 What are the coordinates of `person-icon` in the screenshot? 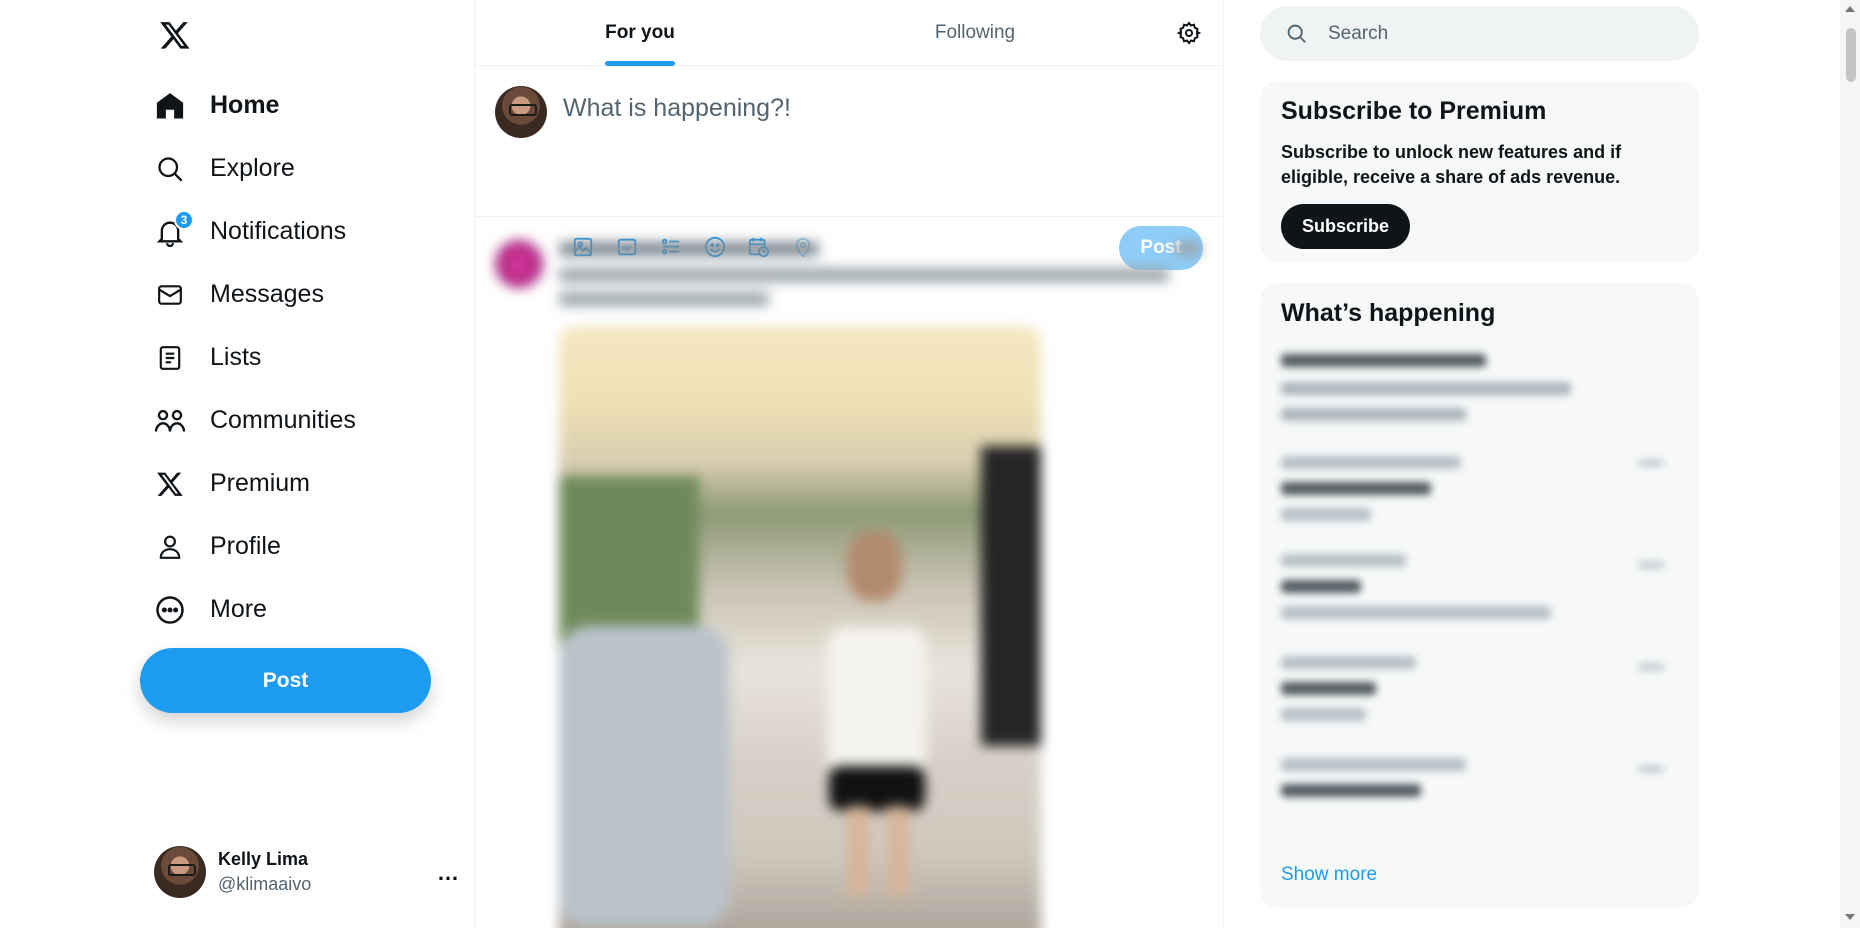 It's located at (170, 547).